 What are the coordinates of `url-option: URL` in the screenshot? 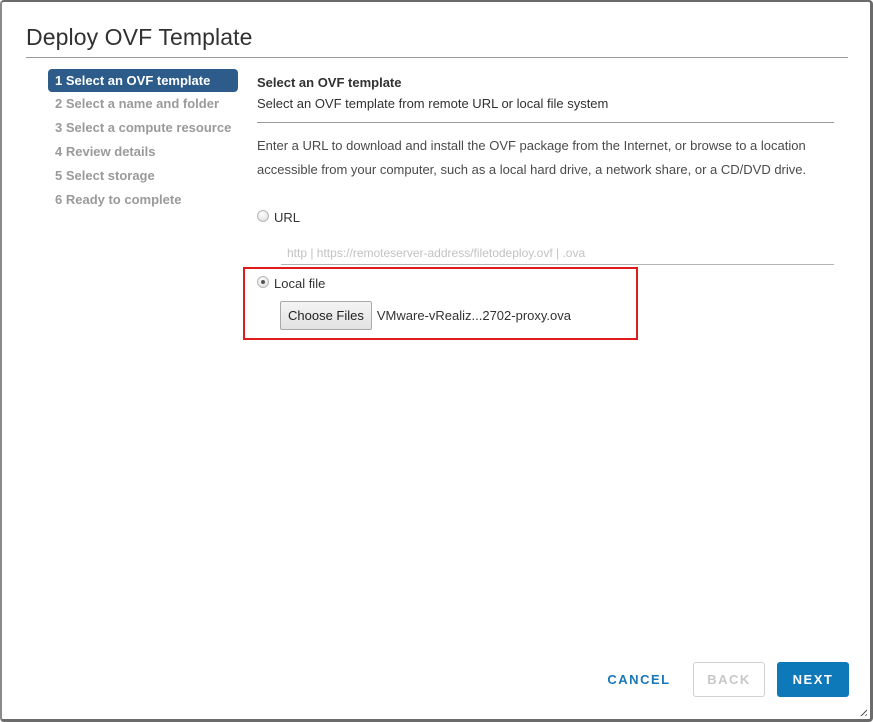 It's located at (278, 217).